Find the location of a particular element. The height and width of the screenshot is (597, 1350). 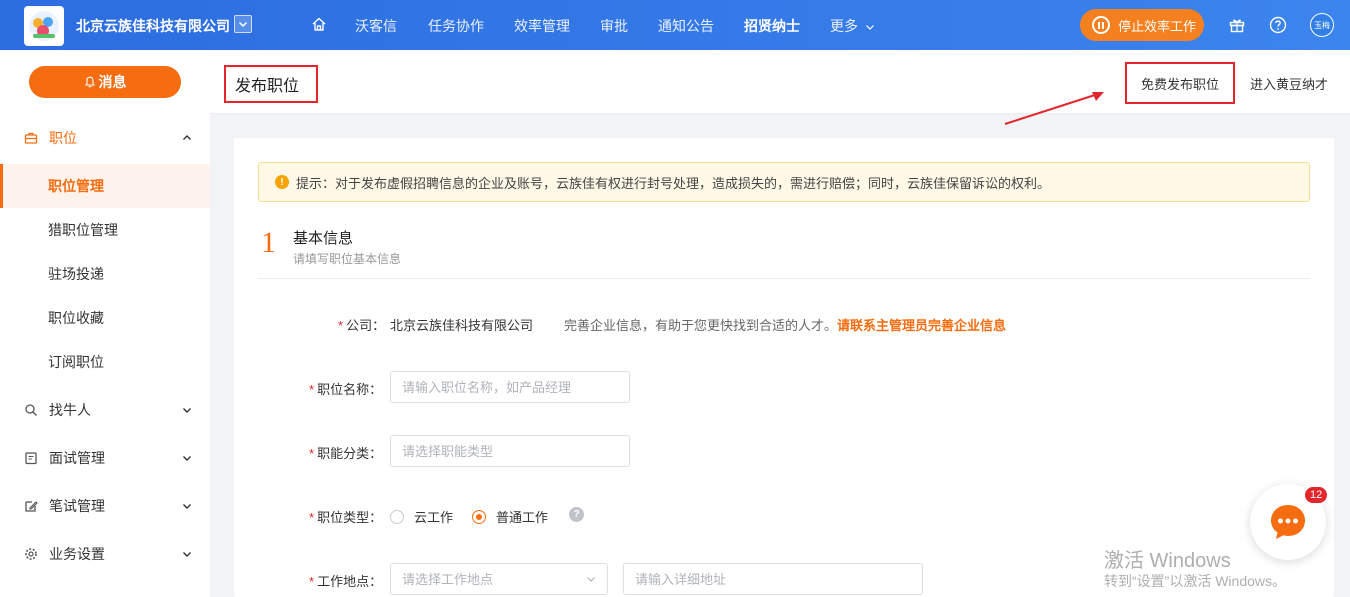

sidebar-group-label: 职位 is located at coordinates (63, 138).